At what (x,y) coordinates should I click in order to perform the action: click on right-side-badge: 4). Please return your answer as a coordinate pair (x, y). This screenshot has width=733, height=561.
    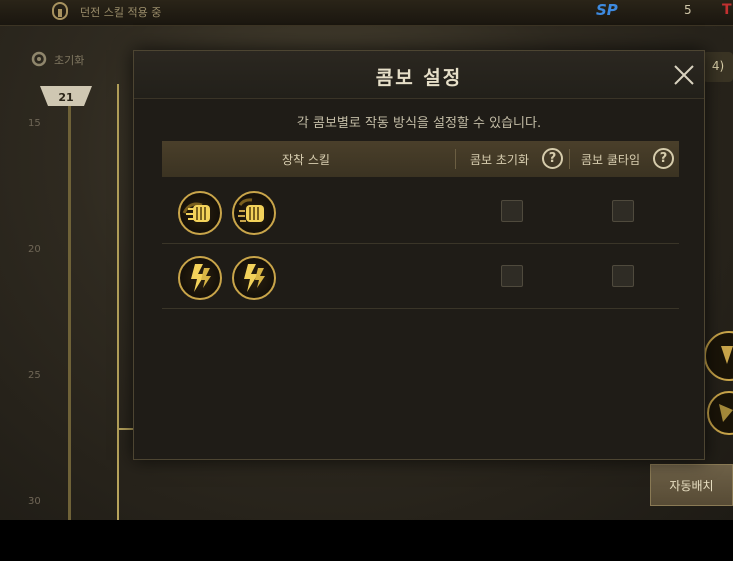
    Looking at the image, I should click on (718, 67).